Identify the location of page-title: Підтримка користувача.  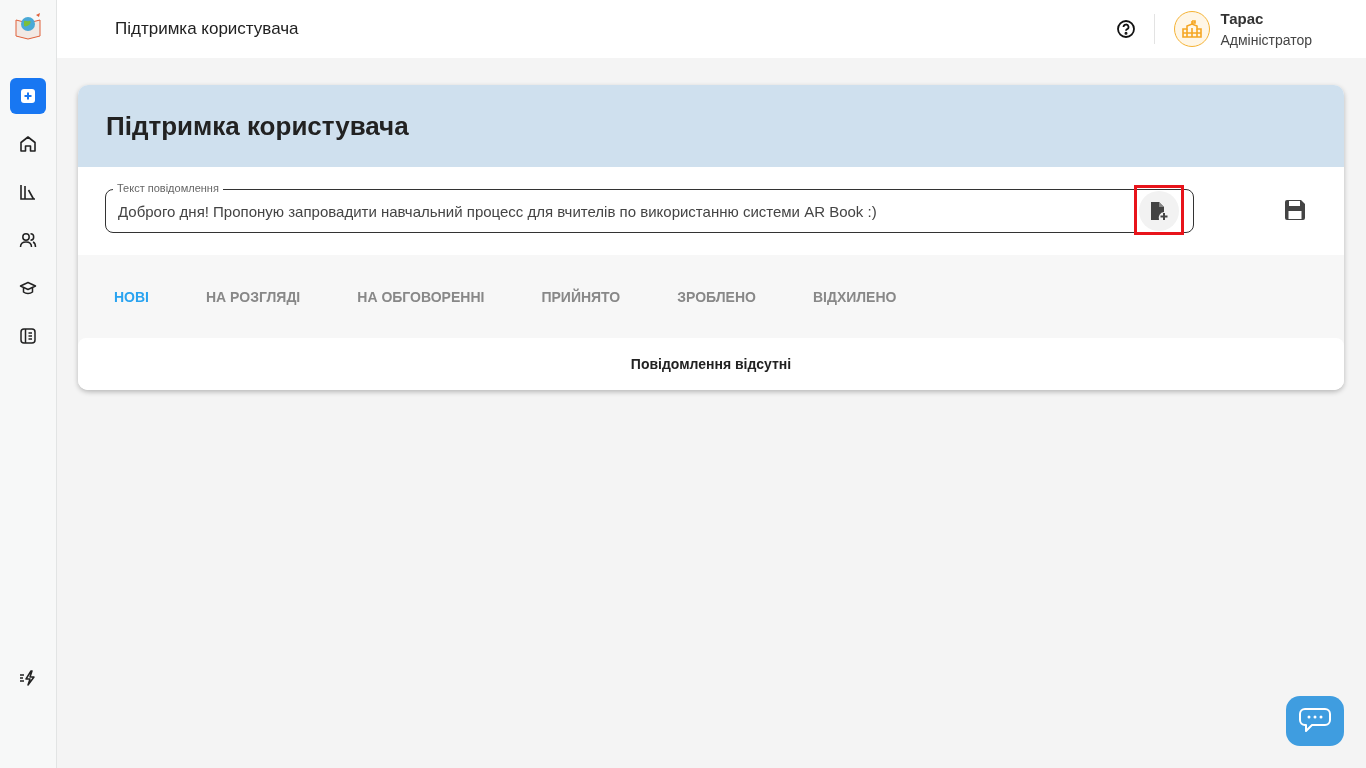
(207, 29).